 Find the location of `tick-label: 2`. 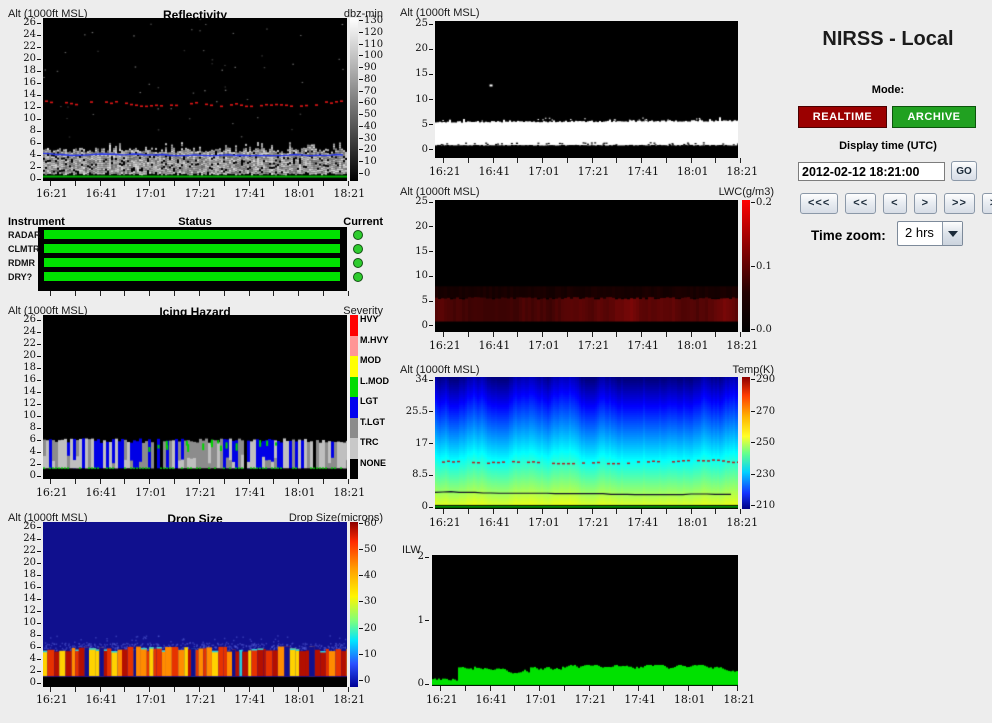

tick-label: 2 is located at coordinates (20, 464).